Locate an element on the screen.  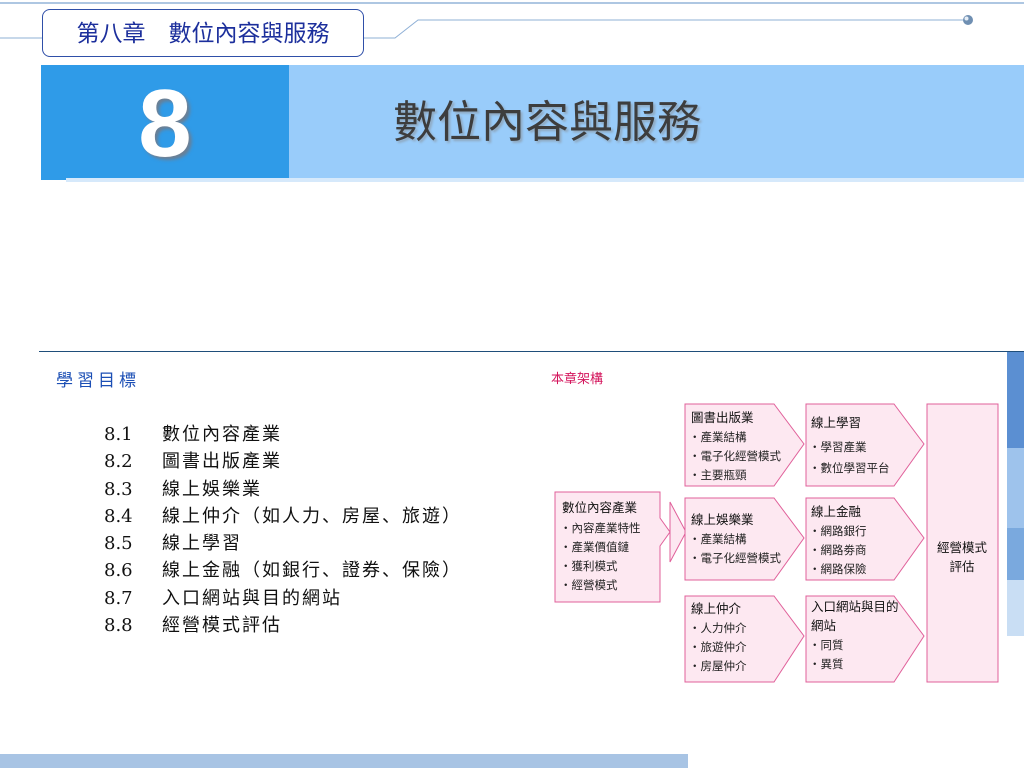
objective-text: 線上娛樂業 is located at coordinates (212, 489).